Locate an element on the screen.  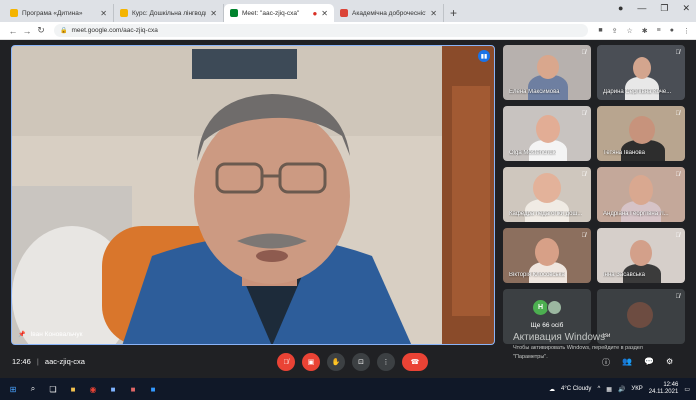
info-icon: ⓘ is located at coordinates (606, 362).